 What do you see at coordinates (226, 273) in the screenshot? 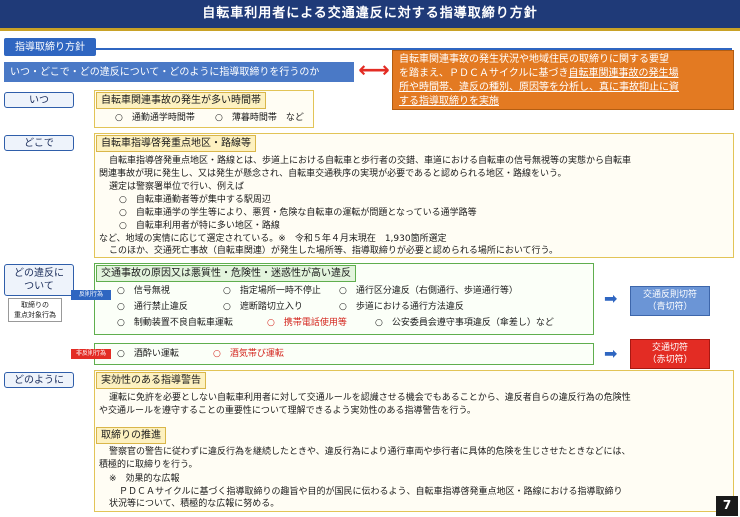
I see `which-header: 交通事故の原因又は悪質性・危険性・迷惑性が高い違反` at bounding box center [226, 273].